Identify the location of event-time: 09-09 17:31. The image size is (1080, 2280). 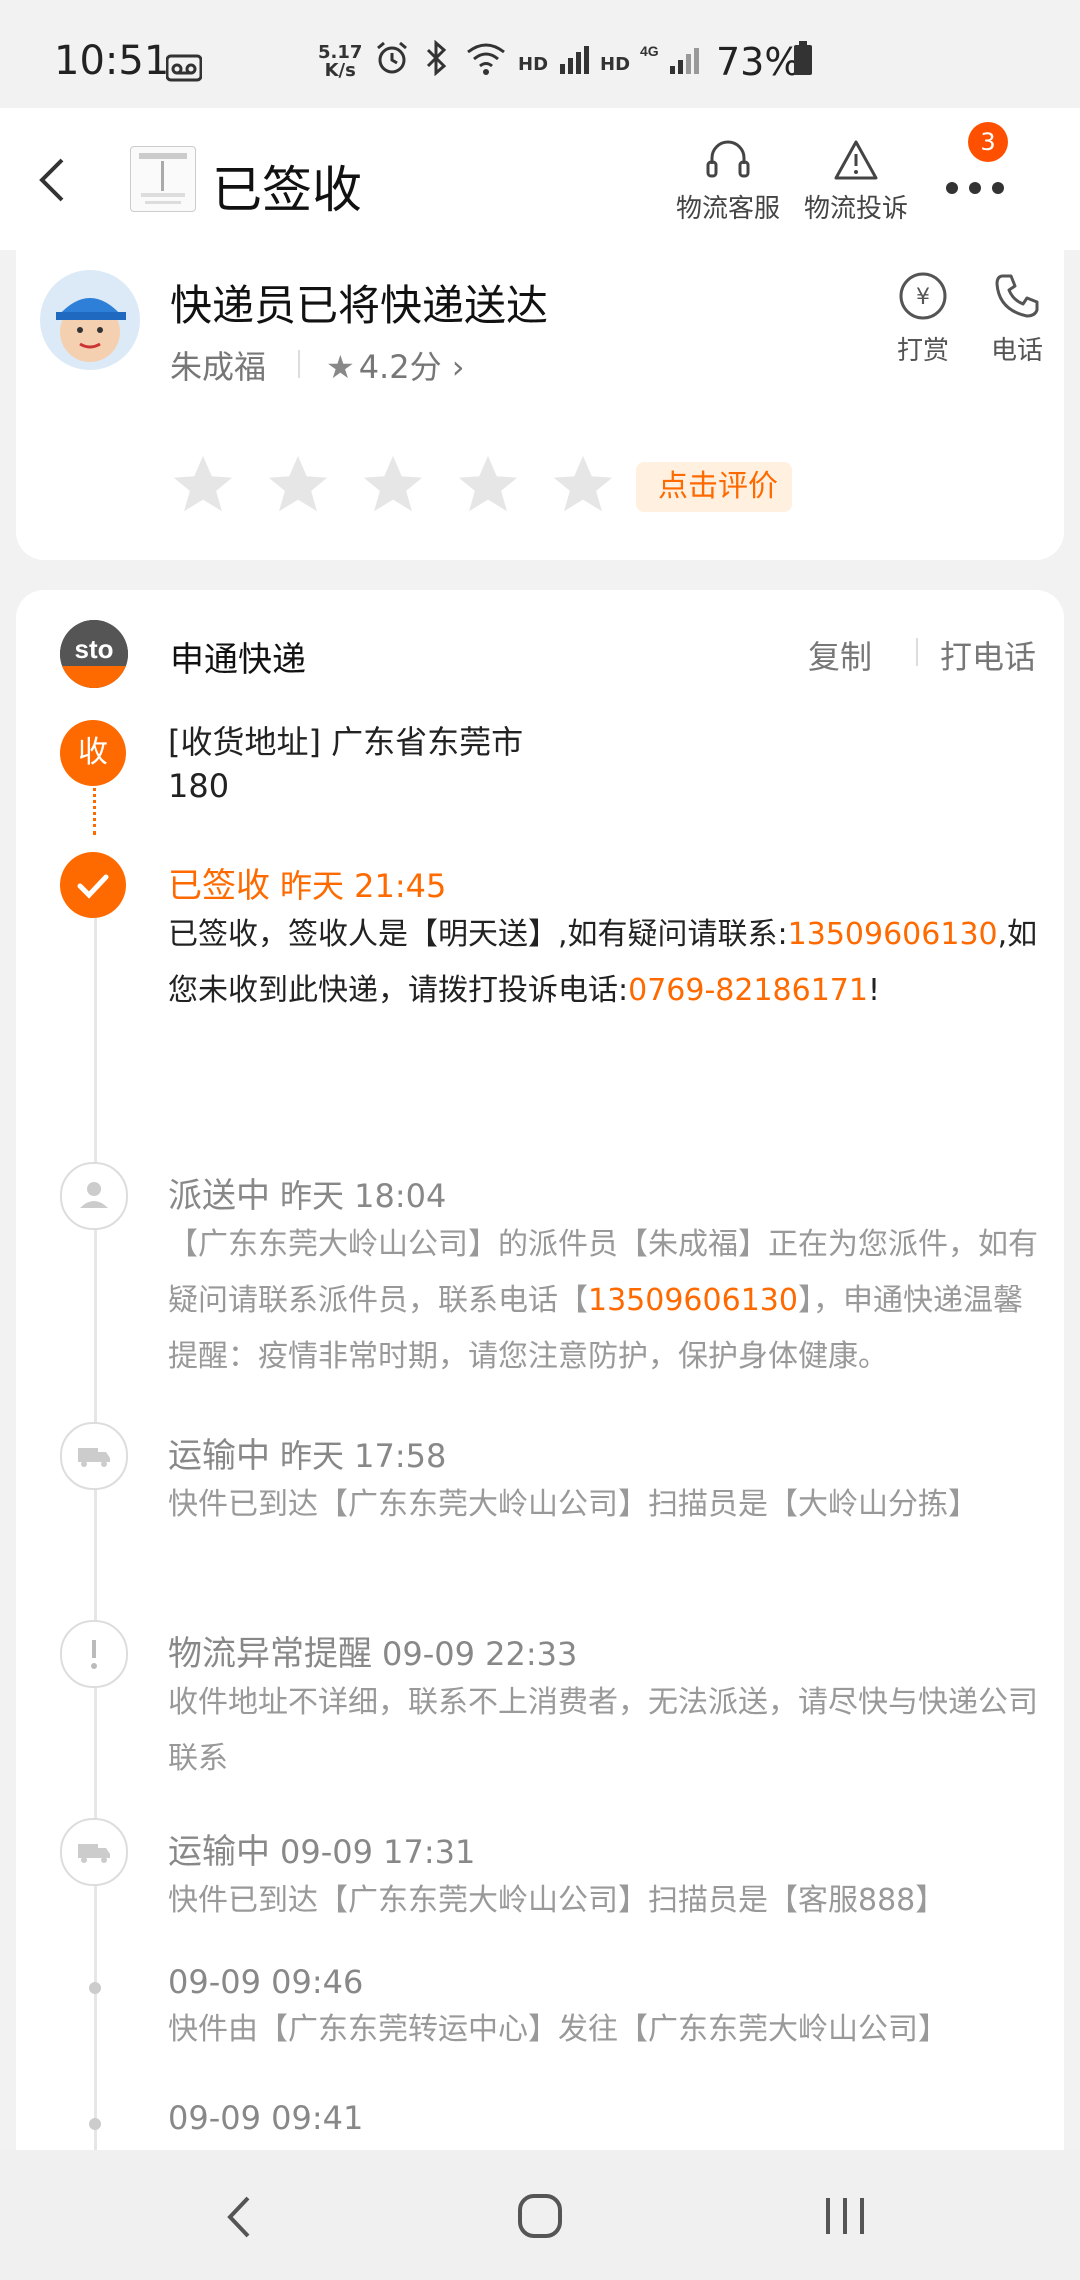
(378, 1852).